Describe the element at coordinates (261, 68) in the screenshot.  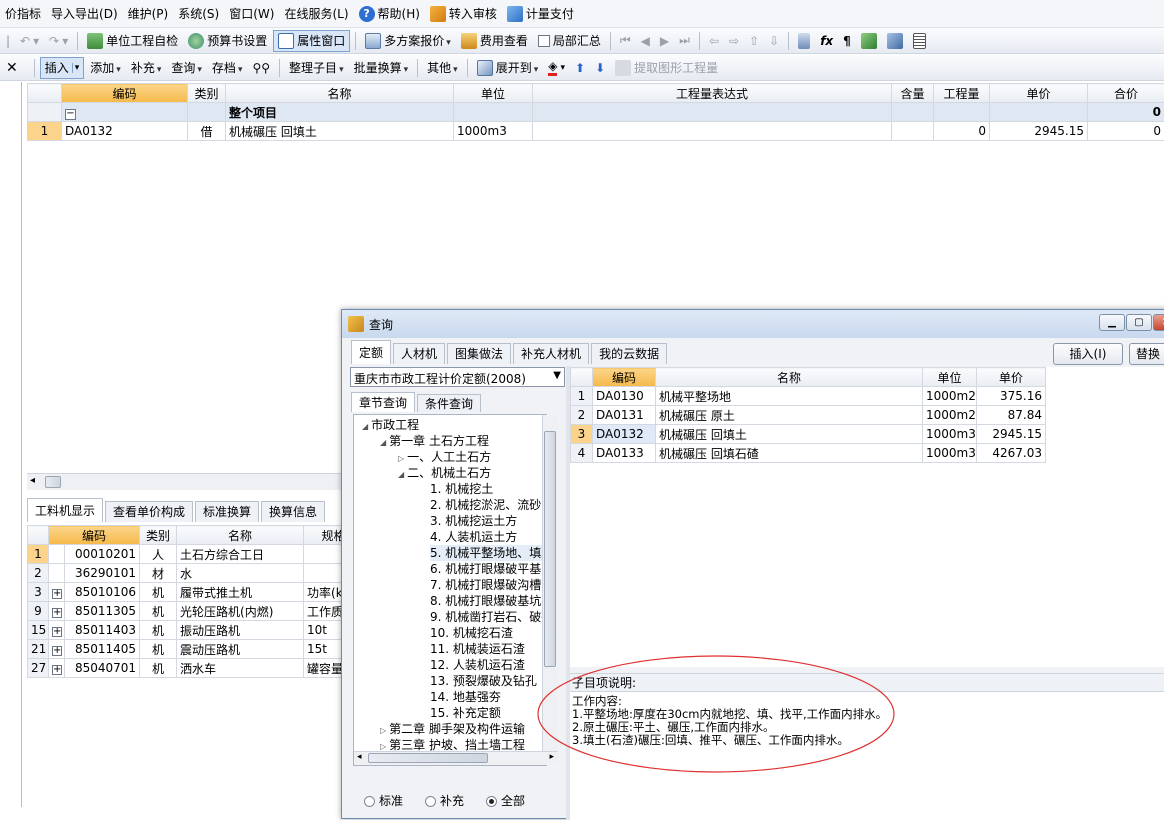
I see `find-button: ⚲⚲` at that location.